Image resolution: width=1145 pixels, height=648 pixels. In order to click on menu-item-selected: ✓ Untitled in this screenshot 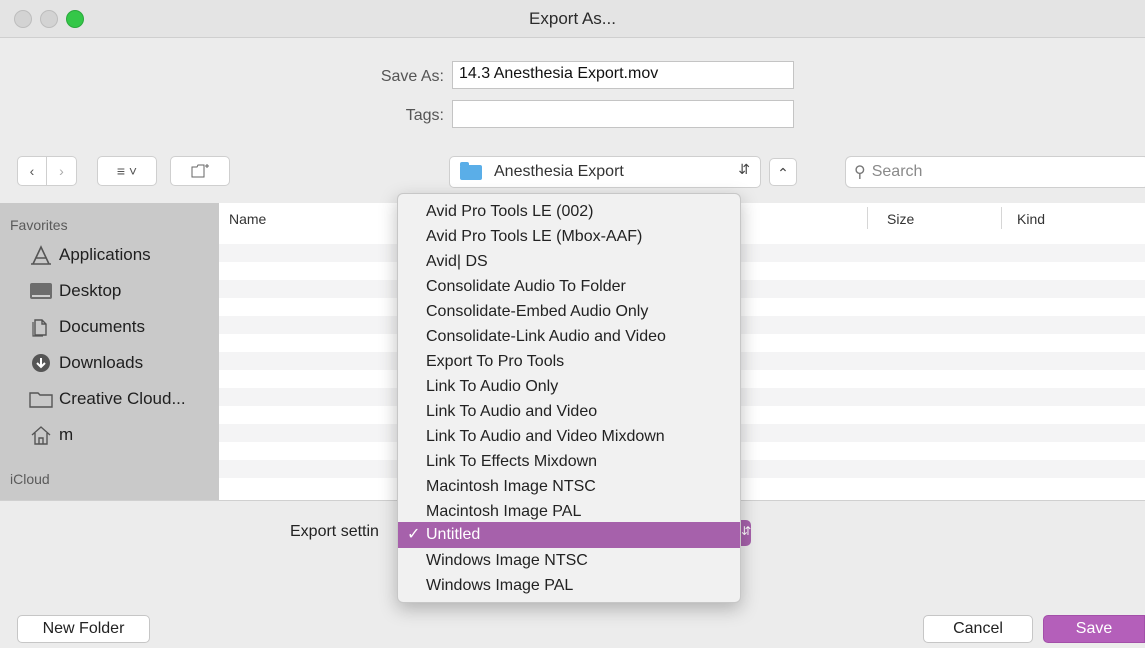, I will do `click(569, 535)`.